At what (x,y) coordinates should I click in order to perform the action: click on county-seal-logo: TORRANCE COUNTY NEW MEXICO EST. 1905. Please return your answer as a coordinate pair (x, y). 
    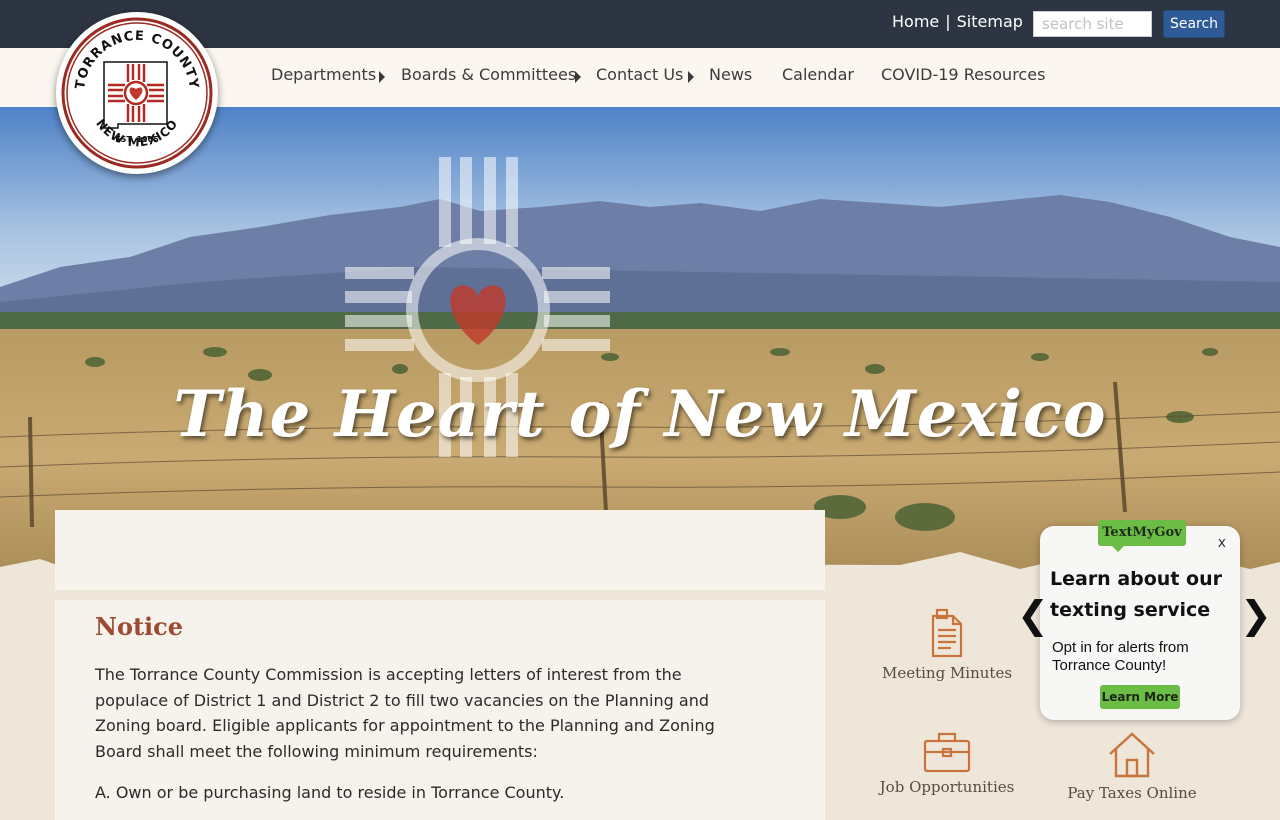
    Looking at the image, I should click on (137, 93).